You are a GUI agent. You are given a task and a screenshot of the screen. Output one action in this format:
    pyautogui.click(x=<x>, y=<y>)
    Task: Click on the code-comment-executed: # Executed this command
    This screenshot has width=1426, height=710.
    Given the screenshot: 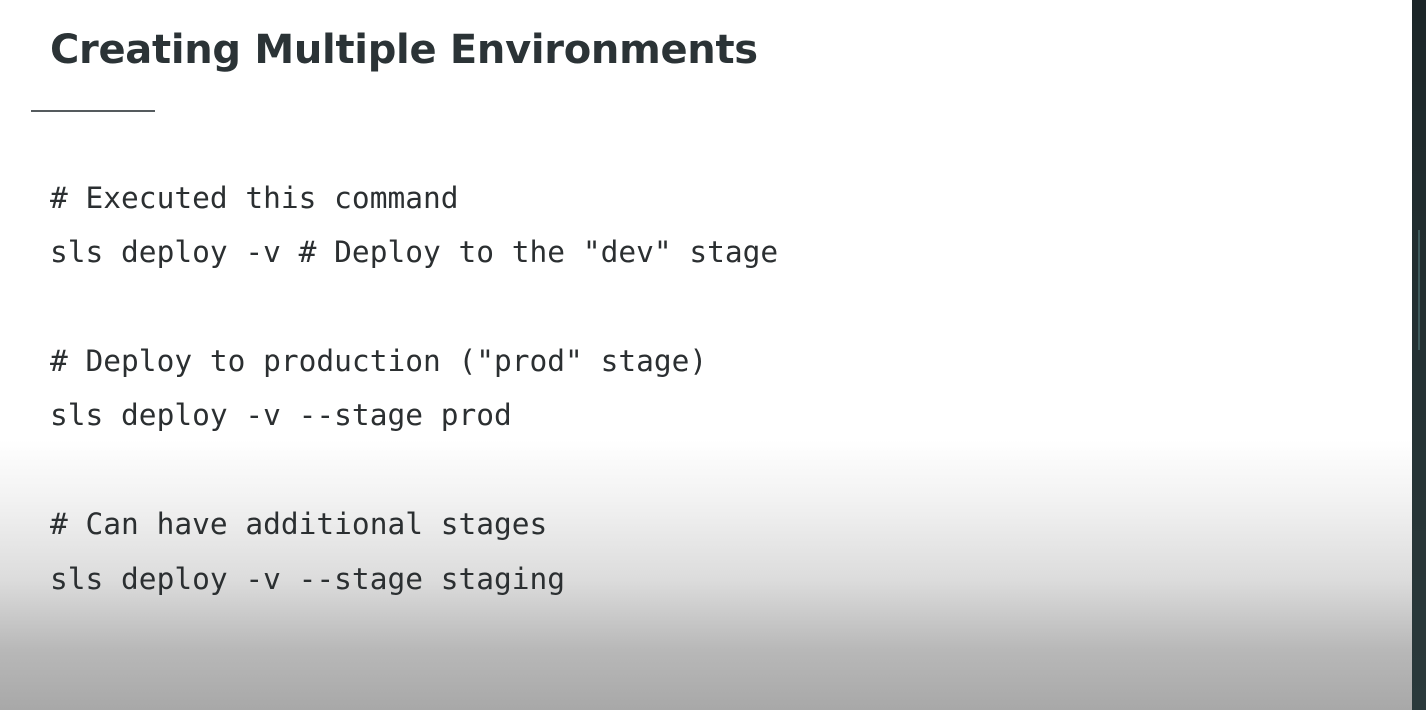 What is the action you would take?
    pyautogui.click(x=254, y=198)
    